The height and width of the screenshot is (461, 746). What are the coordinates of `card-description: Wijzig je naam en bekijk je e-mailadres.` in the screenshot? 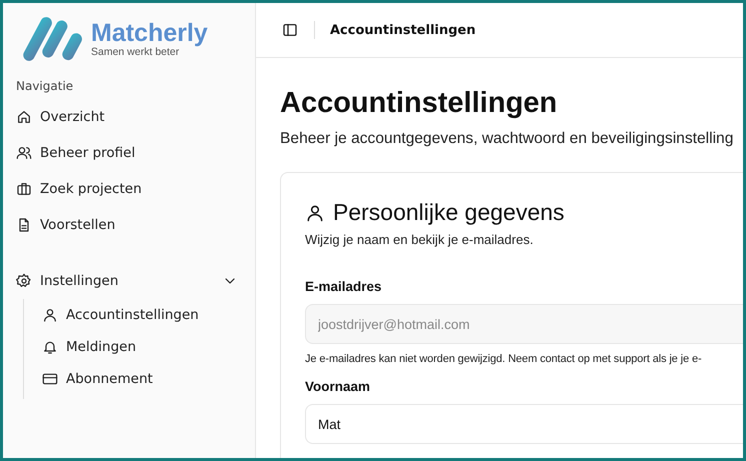 It's located at (419, 239).